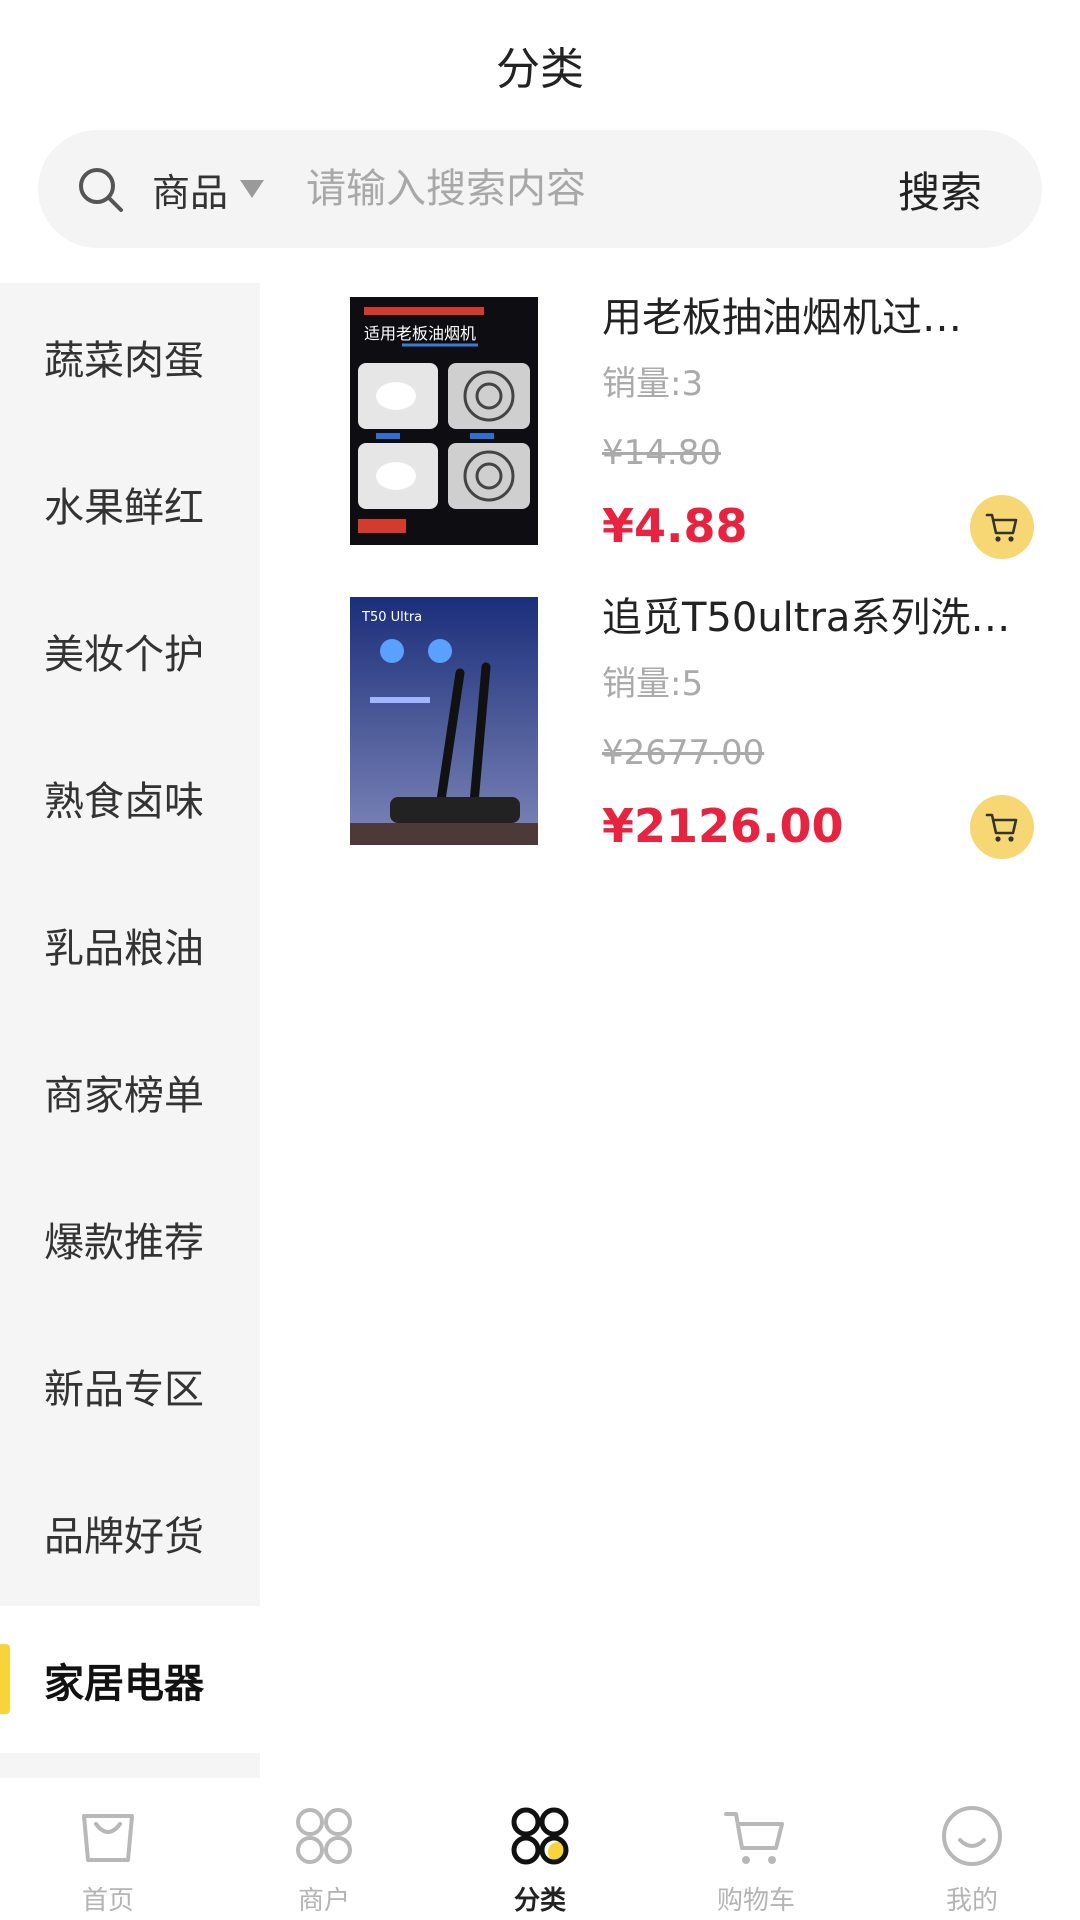 The width and height of the screenshot is (1080, 1920). I want to click on page-header: 分类, so click(540, 65).